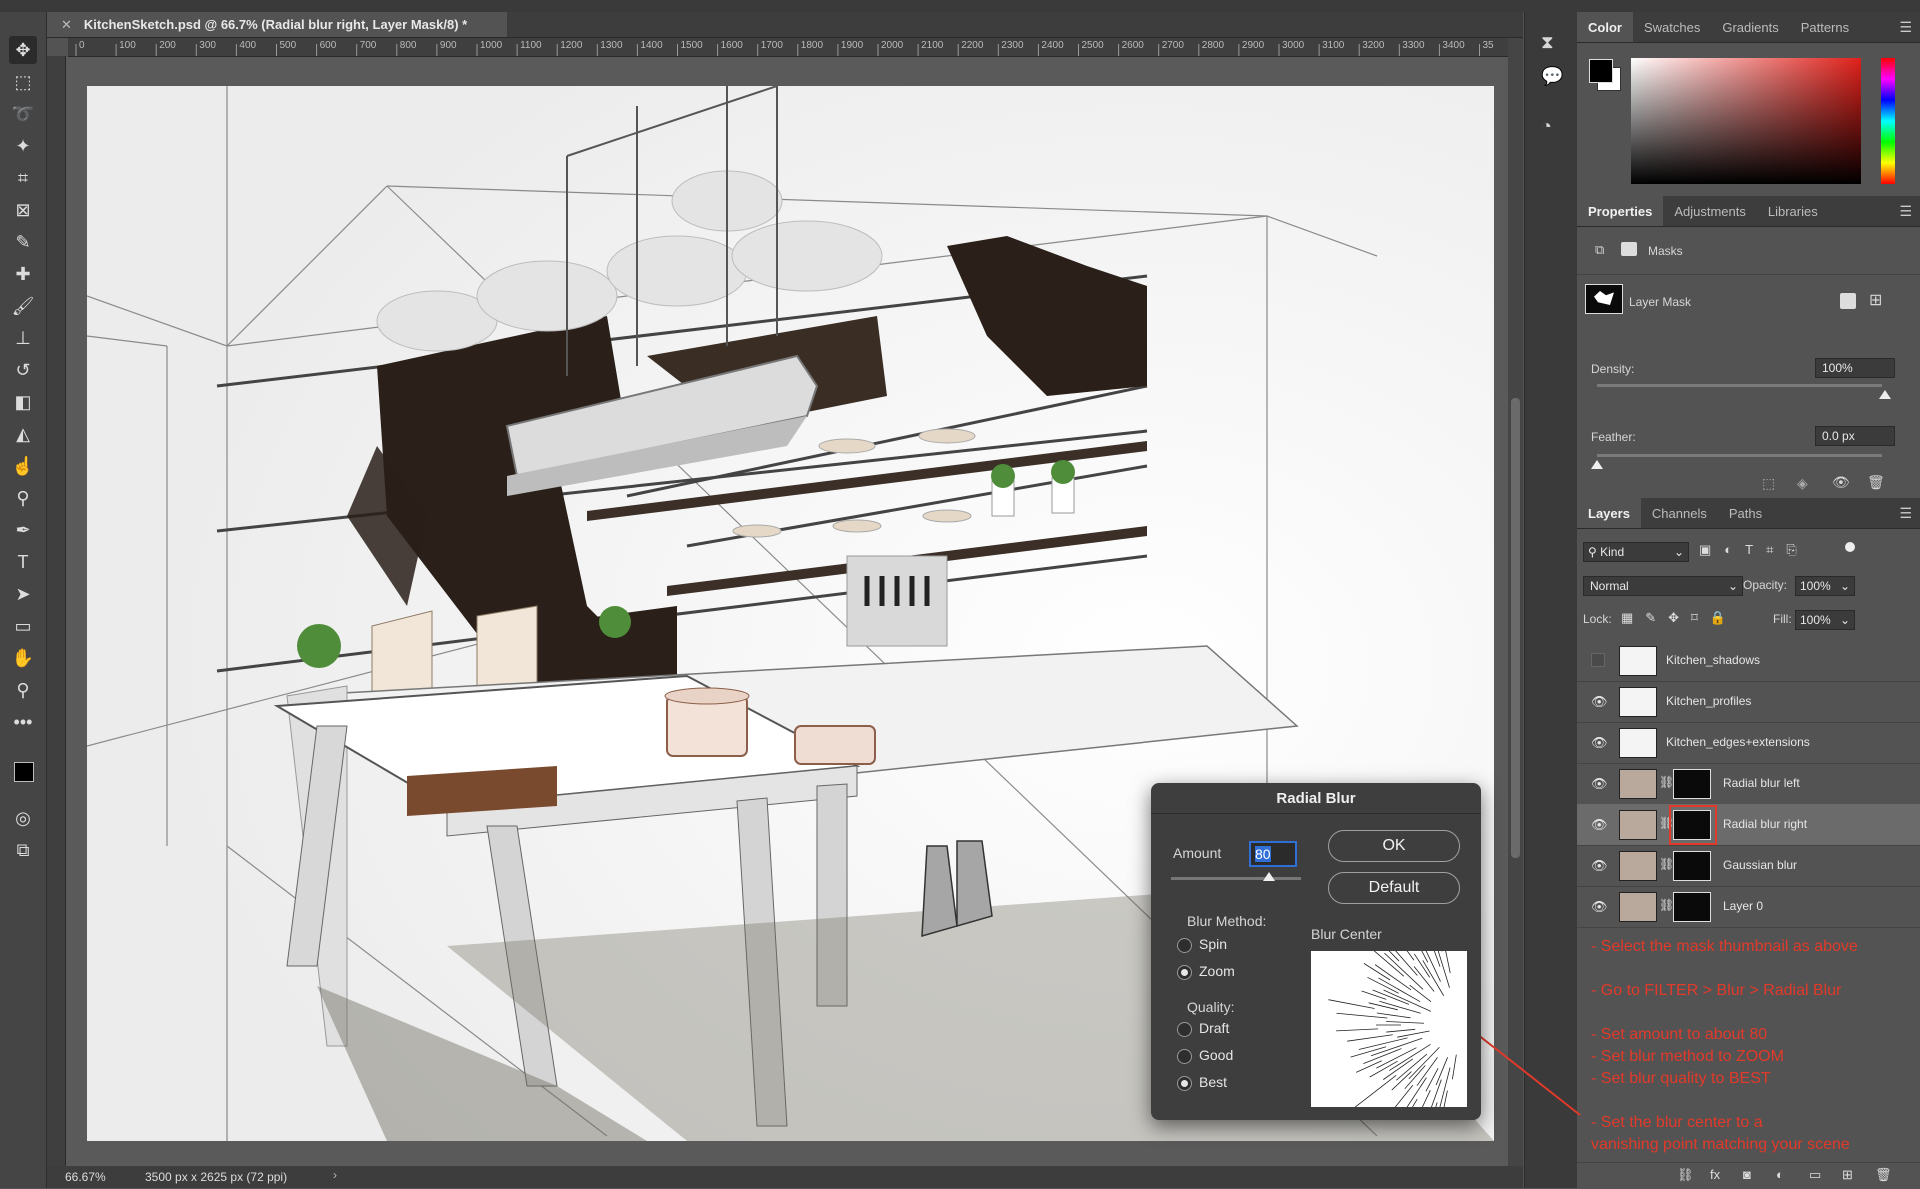 Image resolution: width=1920 pixels, height=1189 pixels. What do you see at coordinates (85, 1177) in the screenshot?
I see `zoom-level: 66.67%` at bounding box center [85, 1177].